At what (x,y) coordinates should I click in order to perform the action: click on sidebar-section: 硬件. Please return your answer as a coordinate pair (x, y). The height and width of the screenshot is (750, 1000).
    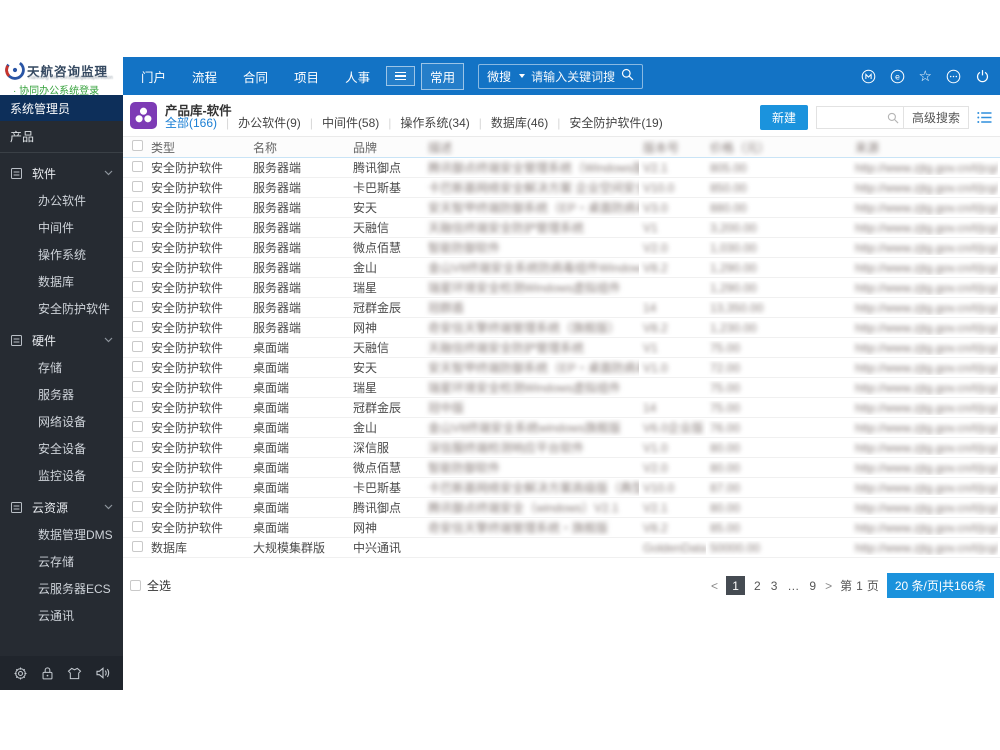
    Looking at the image, I should click on (61, 340).